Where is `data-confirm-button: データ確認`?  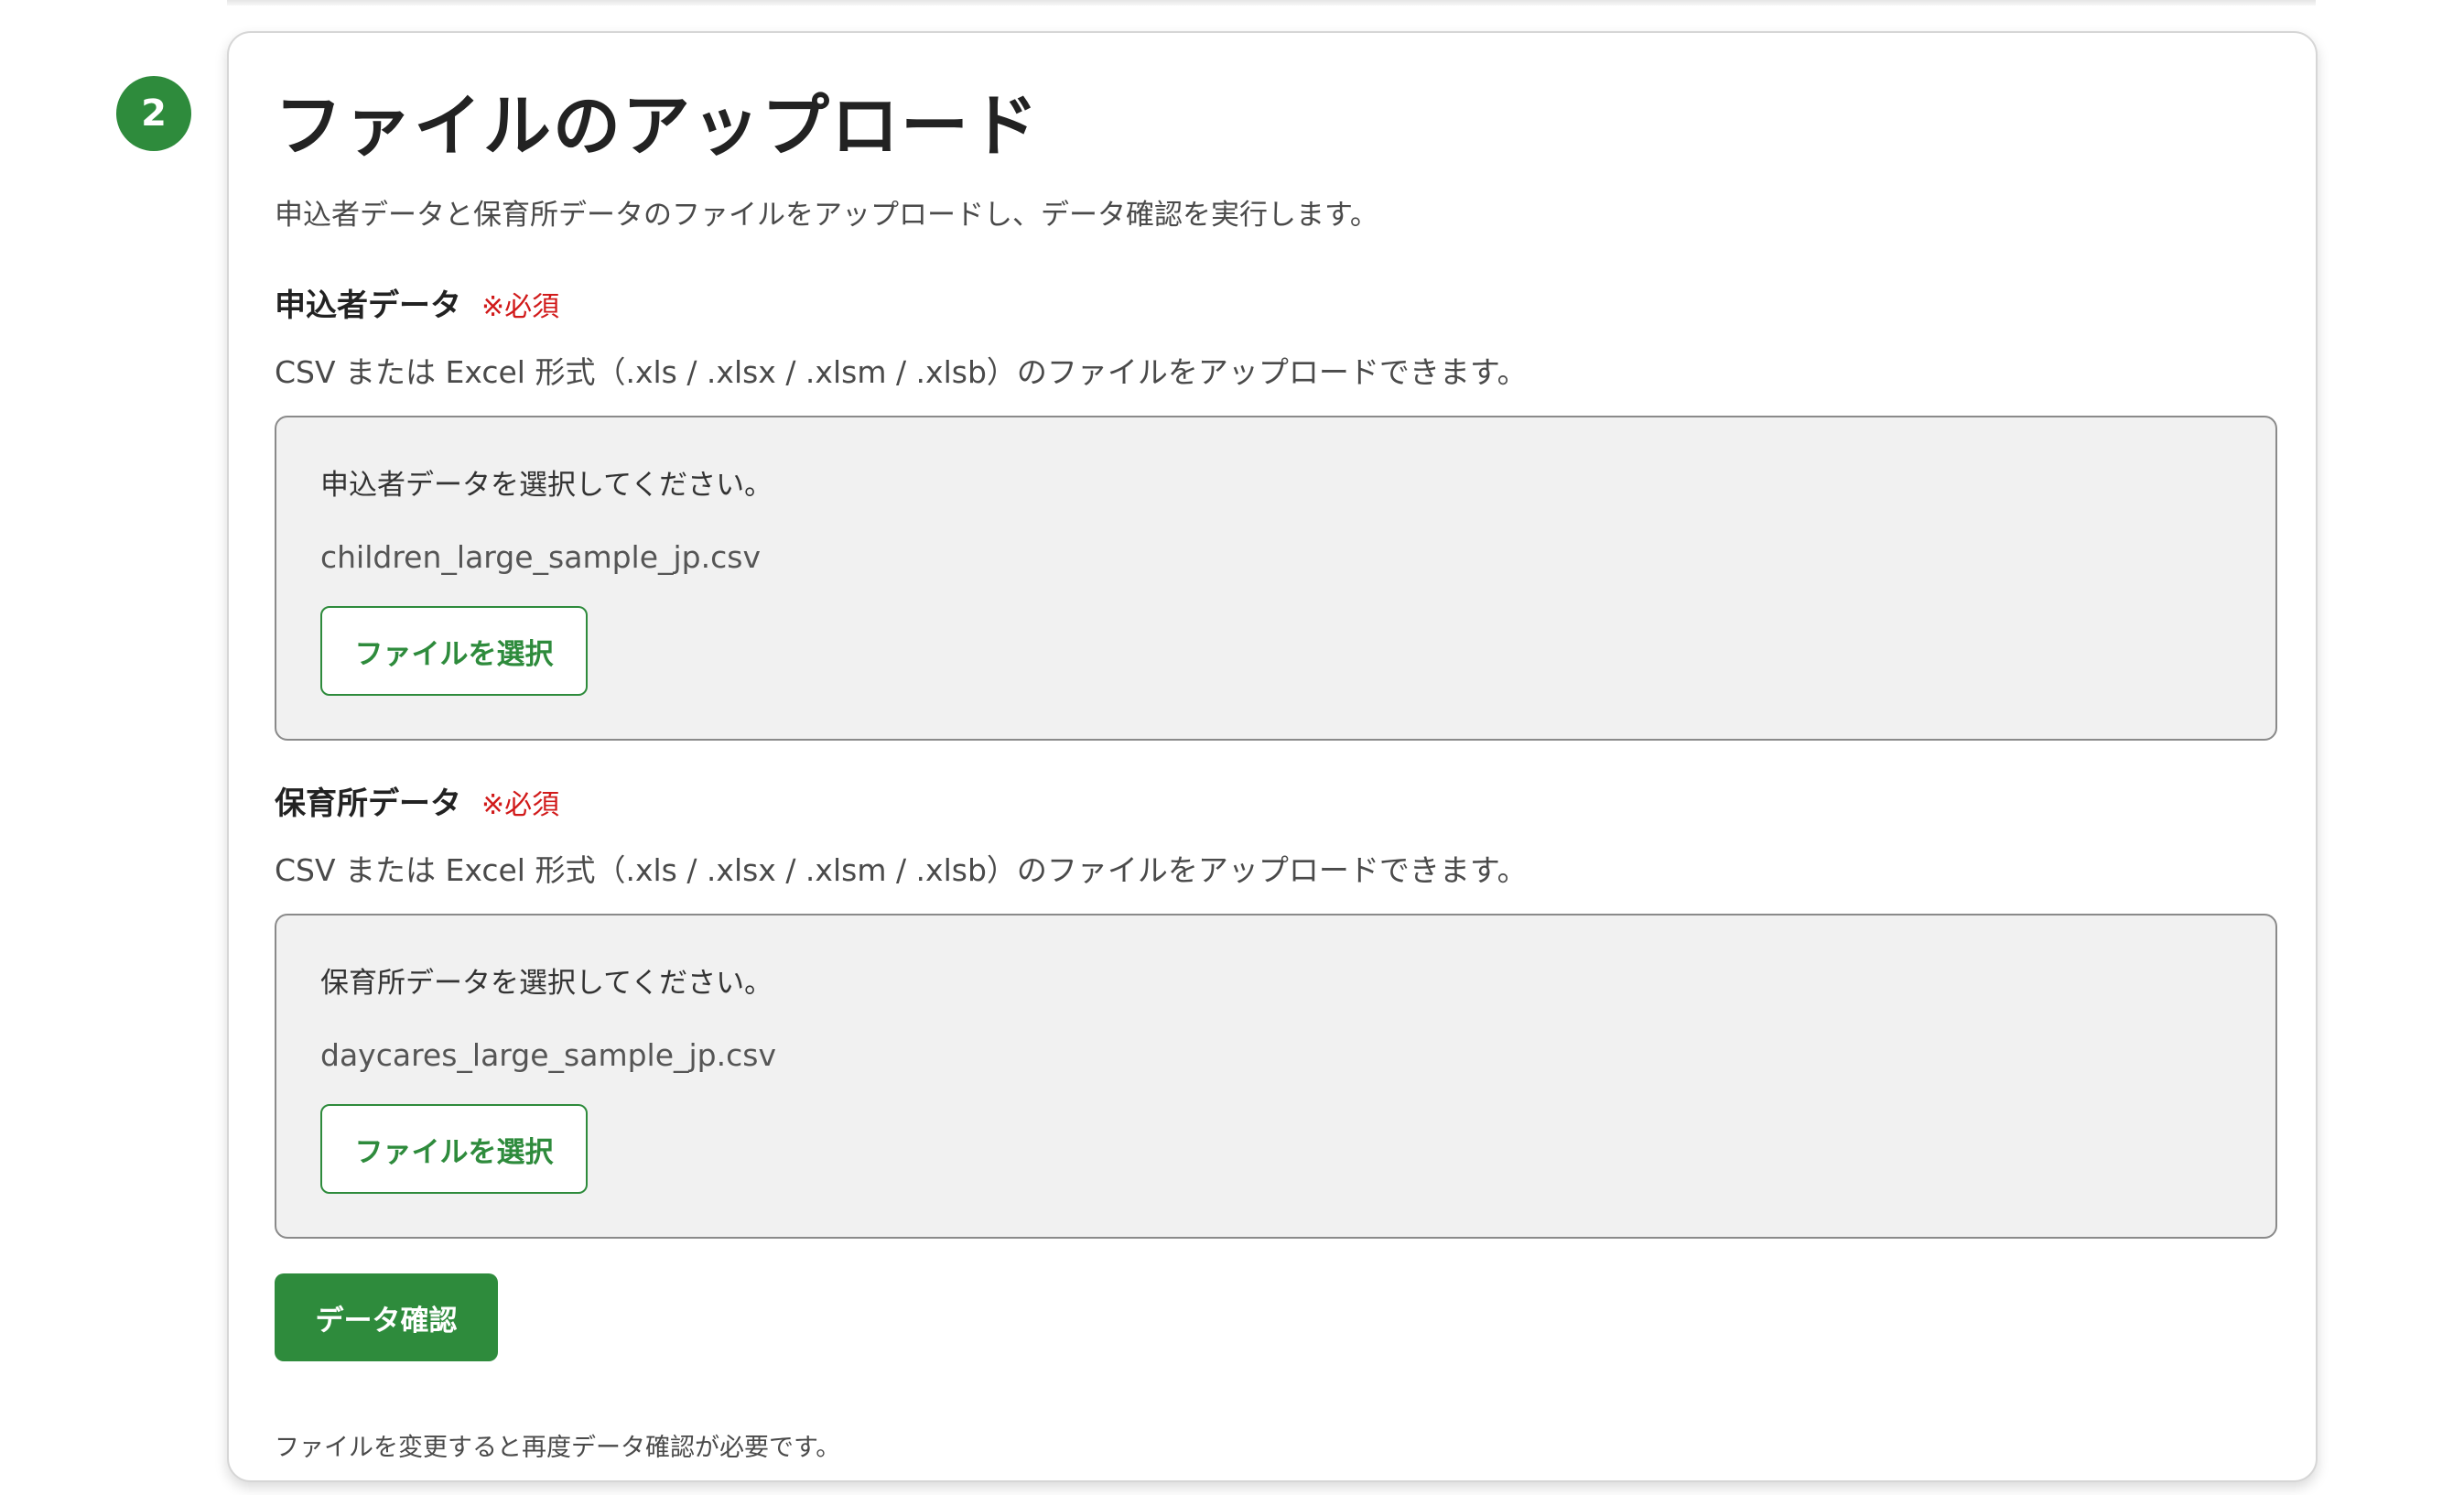 data-confirm-button: データ確認 is located at coordinates (386, 1317).